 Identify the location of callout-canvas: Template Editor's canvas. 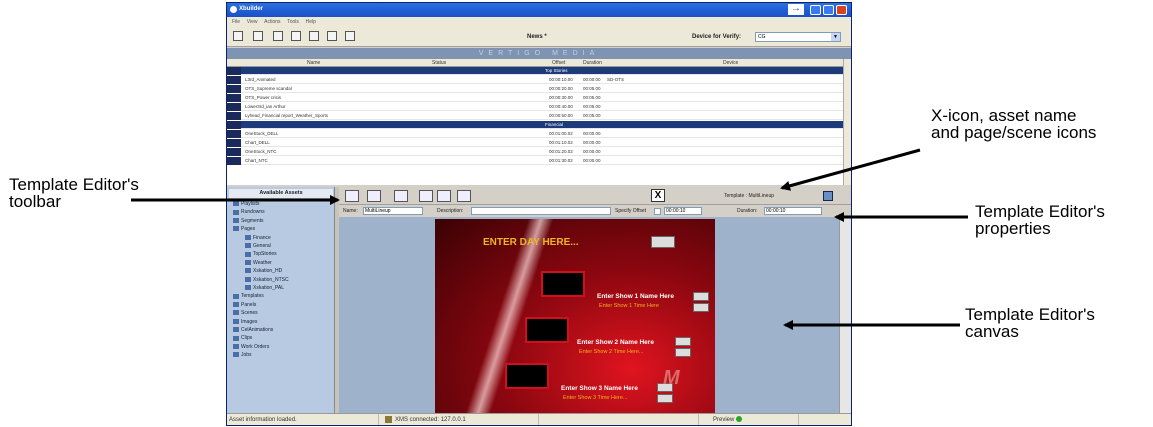
(1030, 323).